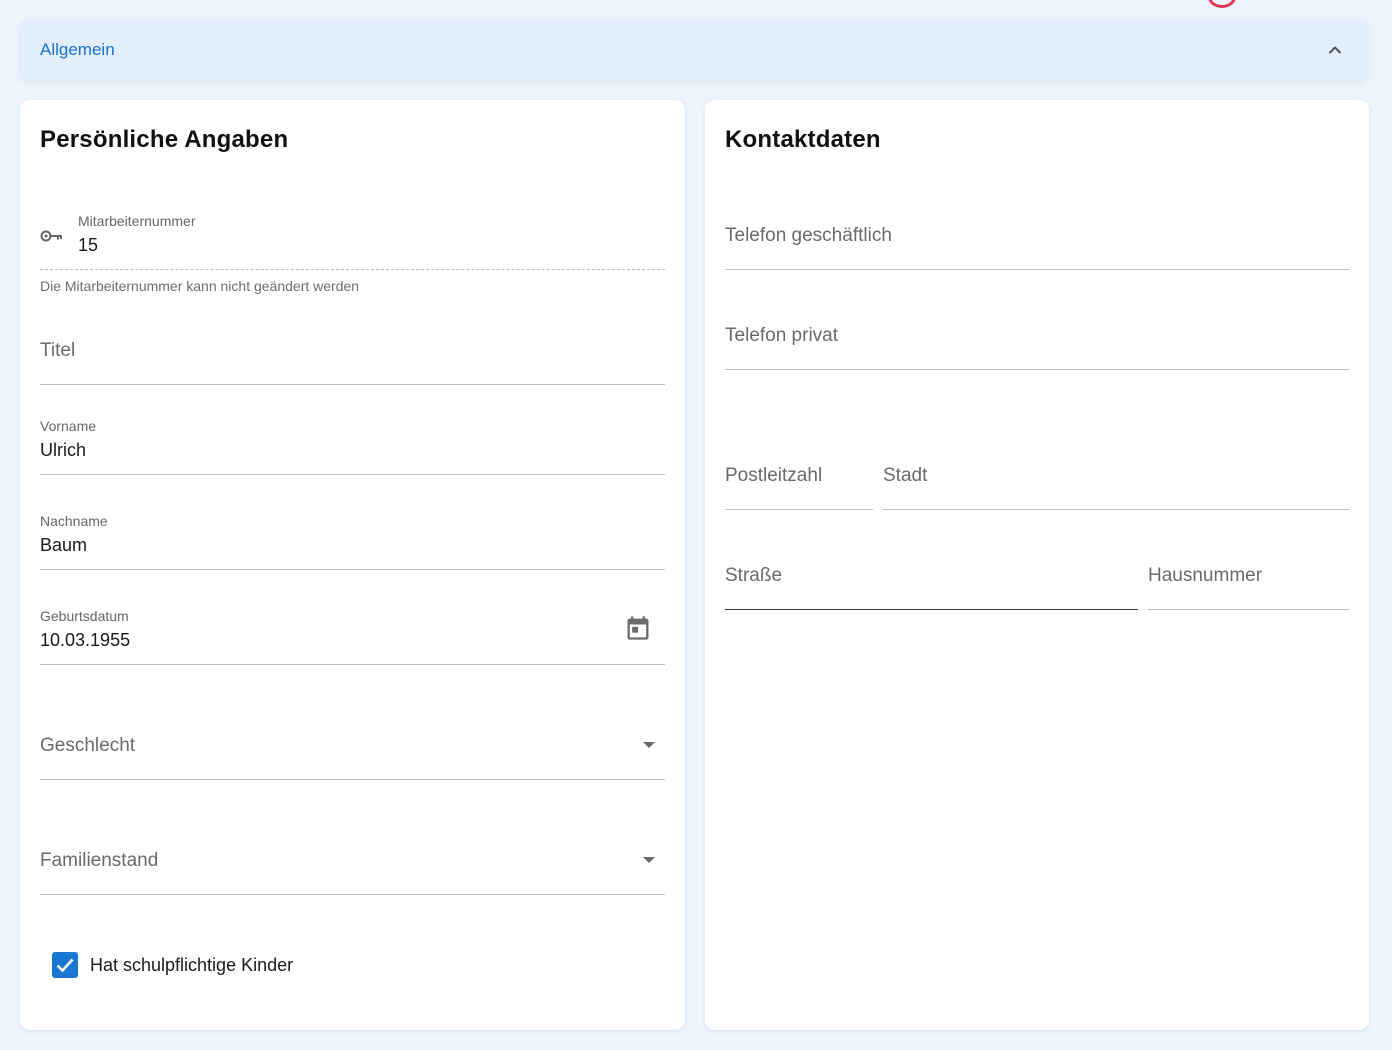  Describe the element at coordinates (352, 779) in the screenshot. I see `gender-underline` at that location.